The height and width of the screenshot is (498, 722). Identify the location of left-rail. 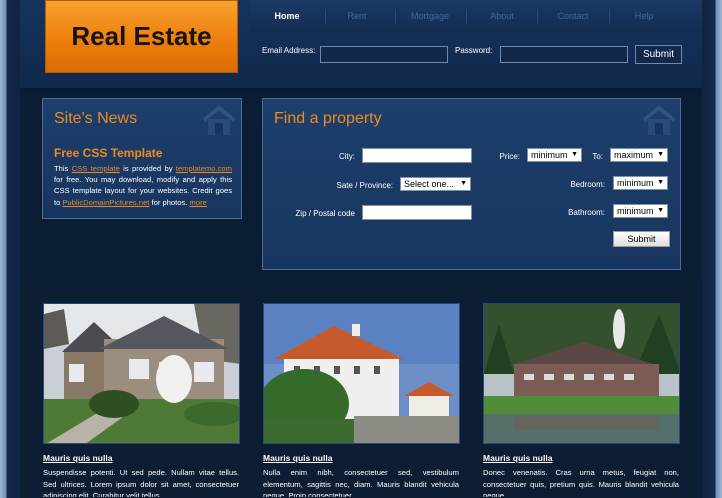
(10, 249).